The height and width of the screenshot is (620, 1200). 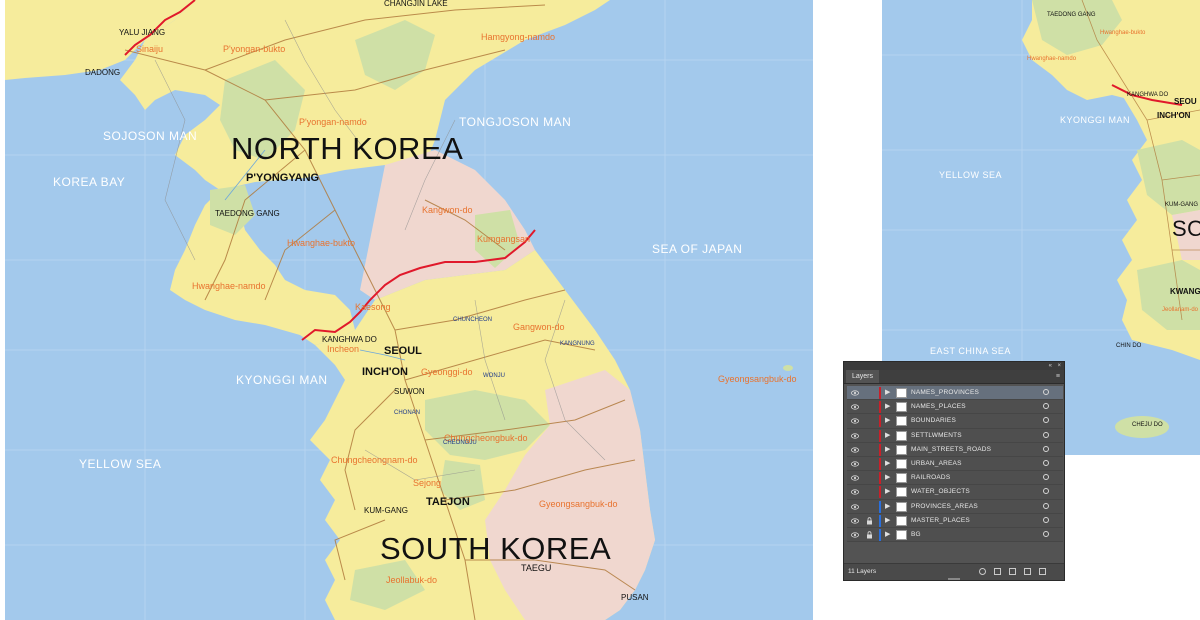 What do you see at coordinates (970, 351) in the screenshot?
I see `side-sea-label-east-china-sea: EAST CHINA SEA` at bounding box center [970, 351].